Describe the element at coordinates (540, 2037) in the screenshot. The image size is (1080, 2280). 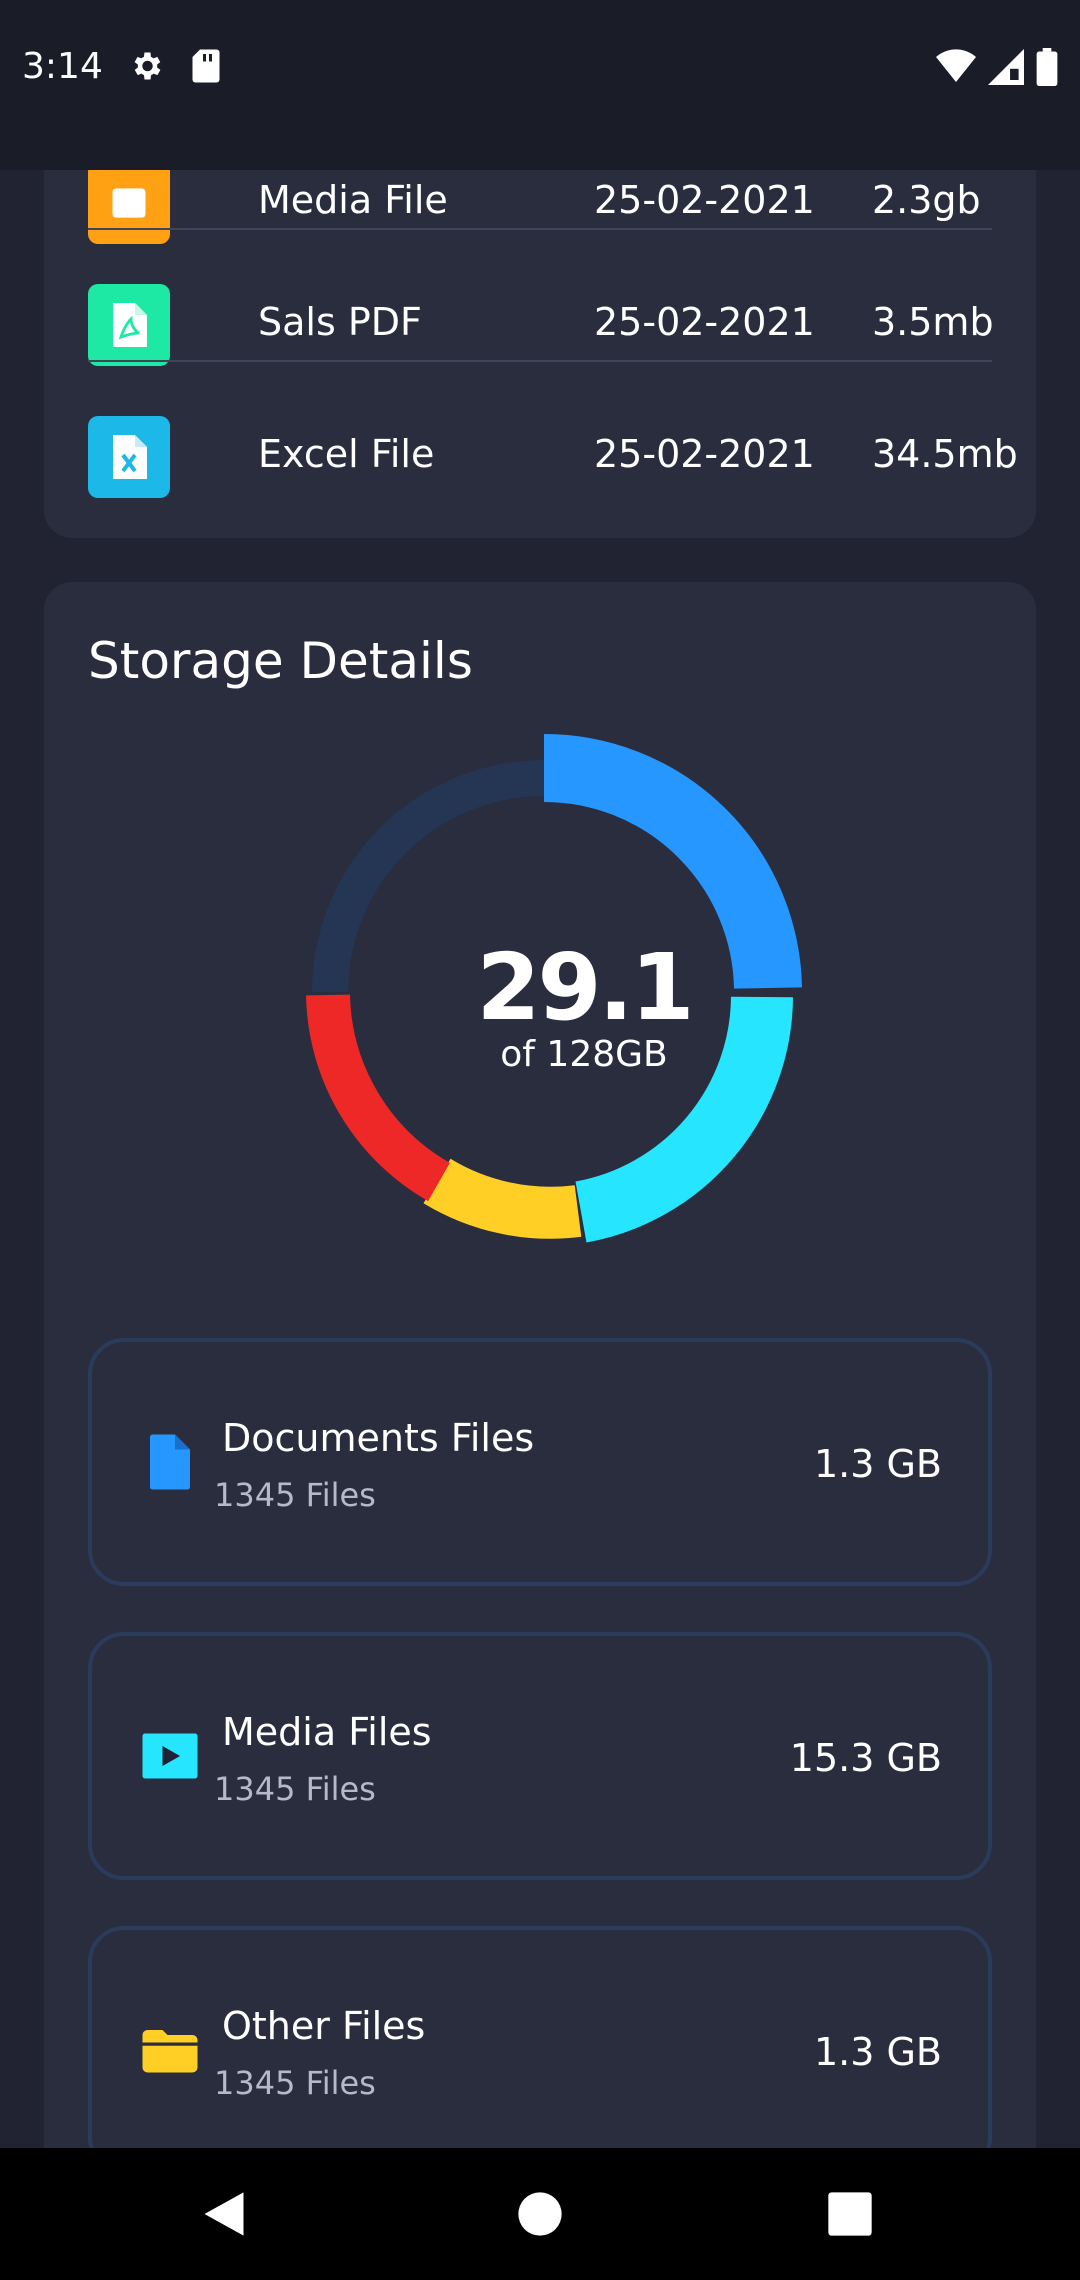
I see `storage-item-other: Other Files 1345 Files 1.3 GB` at that location.